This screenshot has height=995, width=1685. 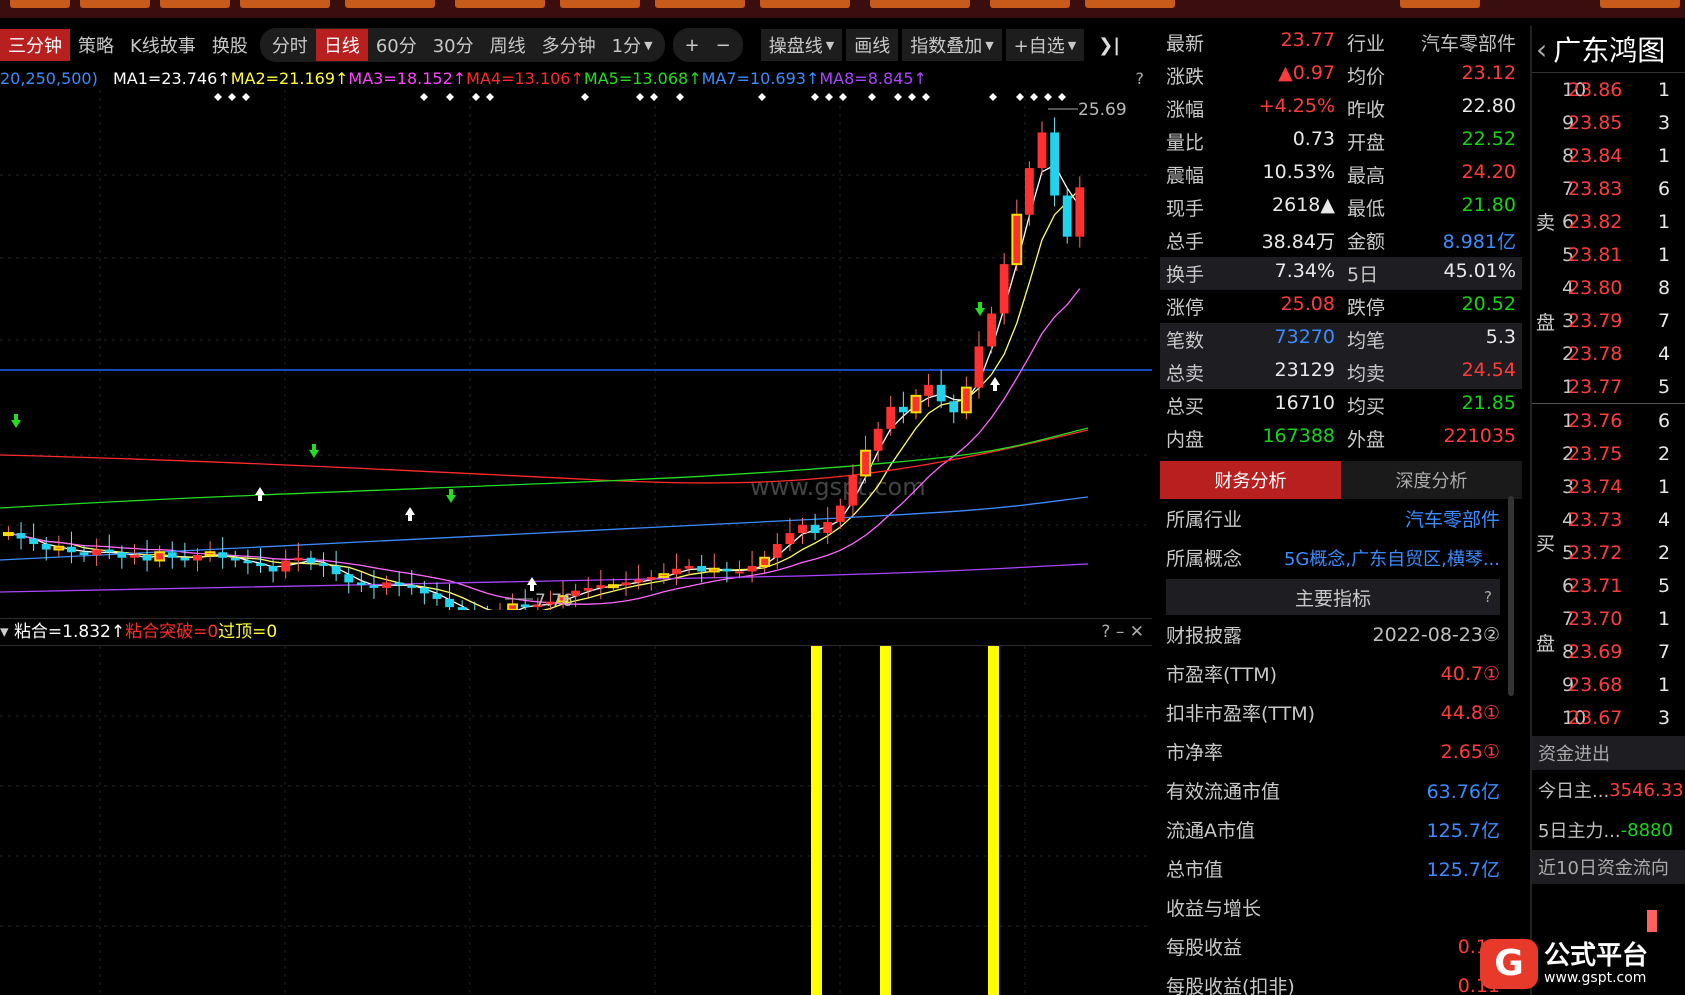 What do you see at coordinates (407, 78) in the screenshot?
I see `ma3-value: MA3=18.152↑` at bounding box center [407, 78].